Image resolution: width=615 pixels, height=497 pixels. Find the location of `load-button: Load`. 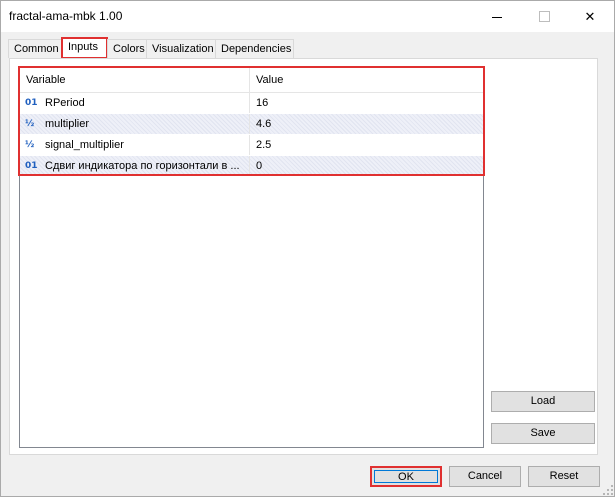

load-button: Load is located at coordinates (543, 401).